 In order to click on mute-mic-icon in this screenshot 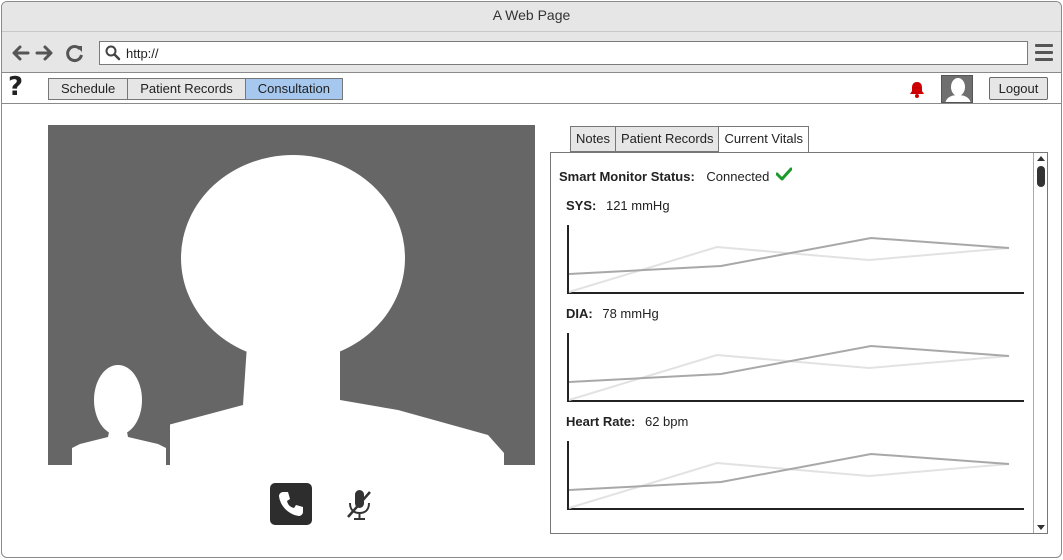, I will do `click(359, 505)`.